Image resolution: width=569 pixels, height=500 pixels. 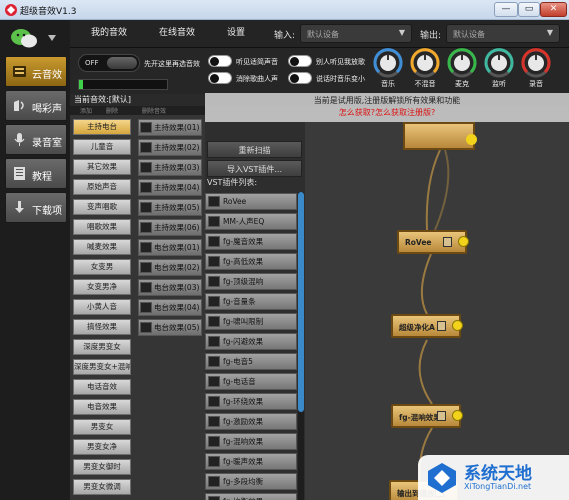 I want to click on register-link: 怎么获取?怎么获取注册版?, so click(x=387, y=112).